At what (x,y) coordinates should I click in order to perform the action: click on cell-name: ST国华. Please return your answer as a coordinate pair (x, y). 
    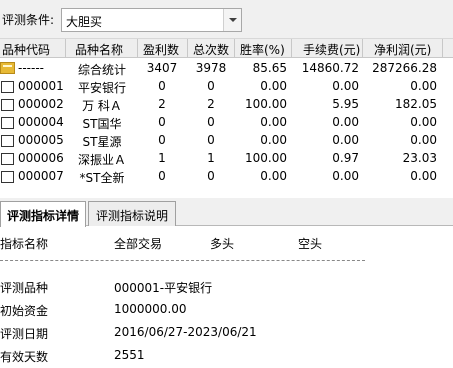
    Looking at the image, I should click on (102, 124).